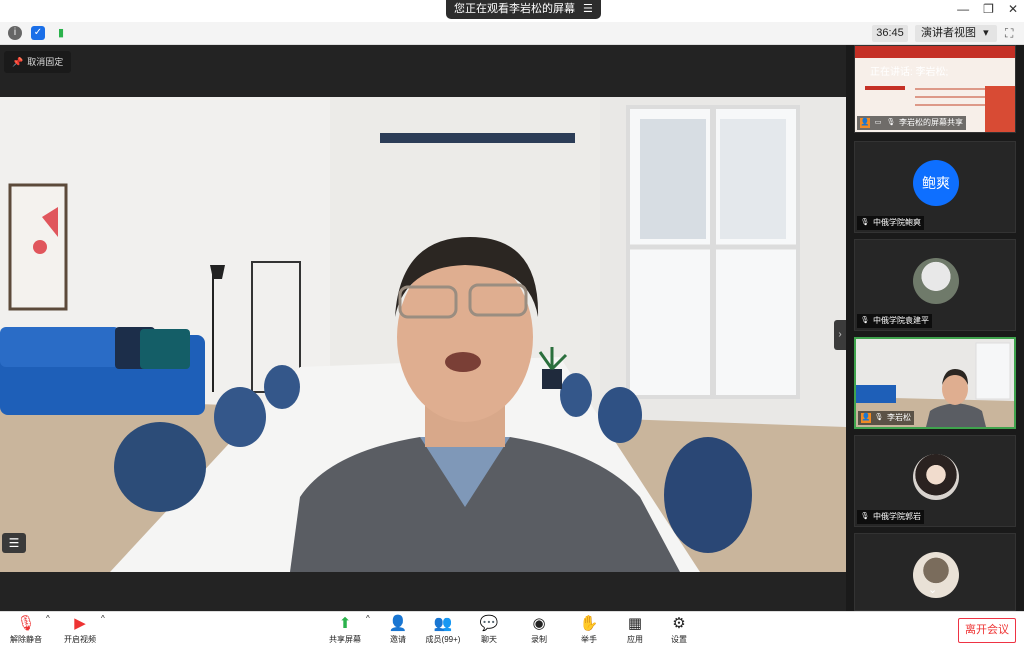 This screenshot has width=1024, height=649. What do you see at coordinates (935, 89) in the screenshot?
I see `gallery-tile-screen-share: 👤 ▭ 🎙 李岩松的屏幕共享` at bounding box center [935, 89].